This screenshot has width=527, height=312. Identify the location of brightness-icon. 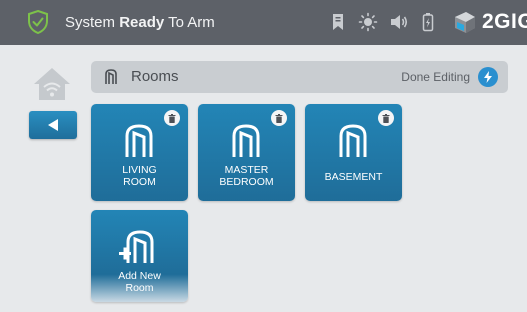
(368, 22).